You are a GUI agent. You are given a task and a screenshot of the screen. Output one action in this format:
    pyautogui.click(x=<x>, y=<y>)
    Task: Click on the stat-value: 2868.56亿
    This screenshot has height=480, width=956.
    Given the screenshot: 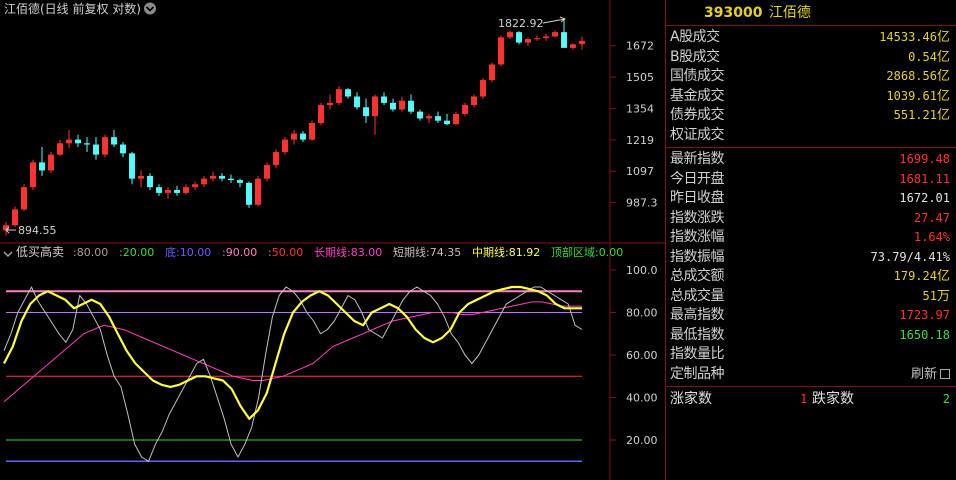 What is the action you would take?
    pyautogui.click(x=918, y=77)
    